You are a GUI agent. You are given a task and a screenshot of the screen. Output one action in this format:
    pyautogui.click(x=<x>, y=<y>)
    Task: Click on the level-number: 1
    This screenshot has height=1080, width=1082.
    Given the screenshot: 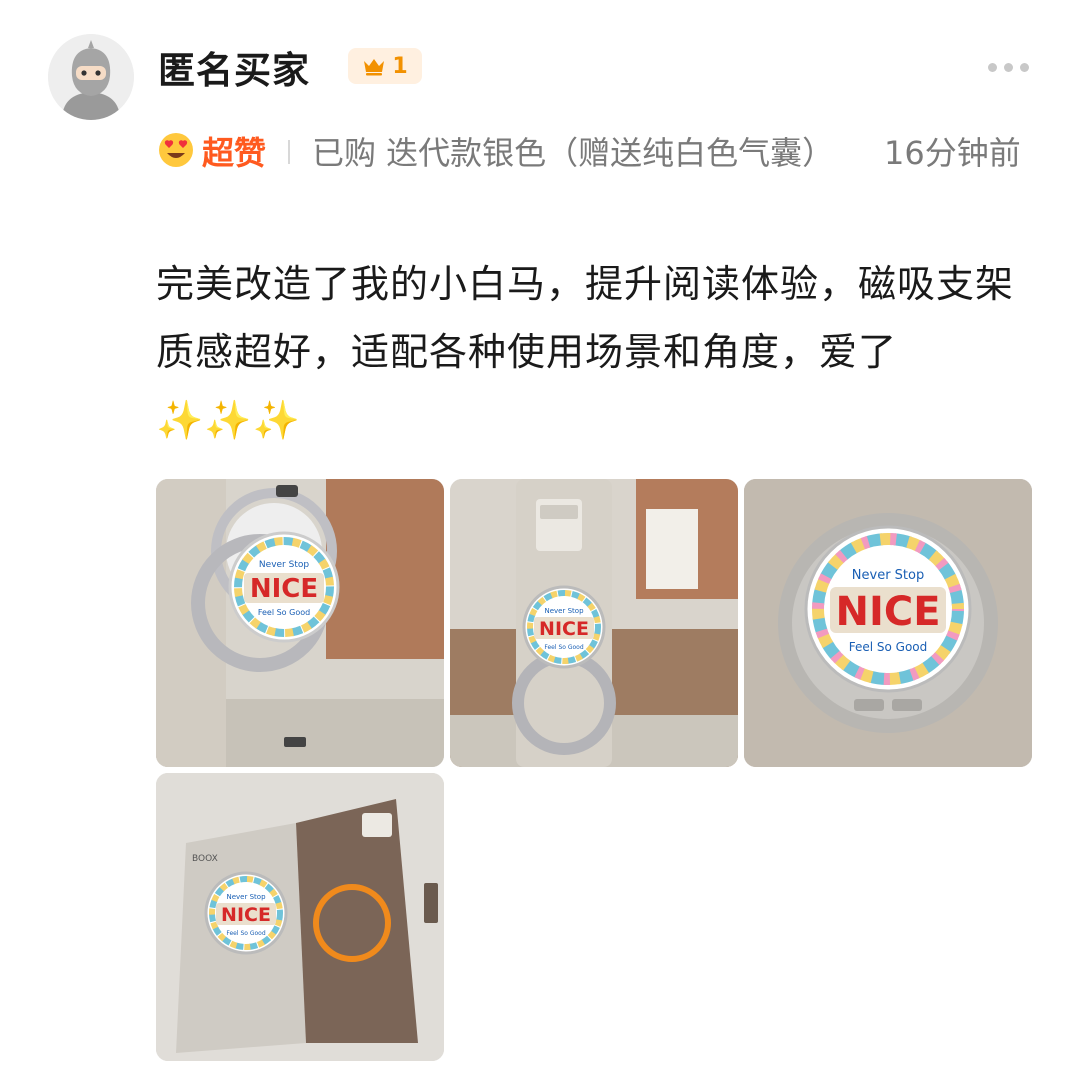 What is the action you would take?
    pyautogui.click(x=400, y=66)
    